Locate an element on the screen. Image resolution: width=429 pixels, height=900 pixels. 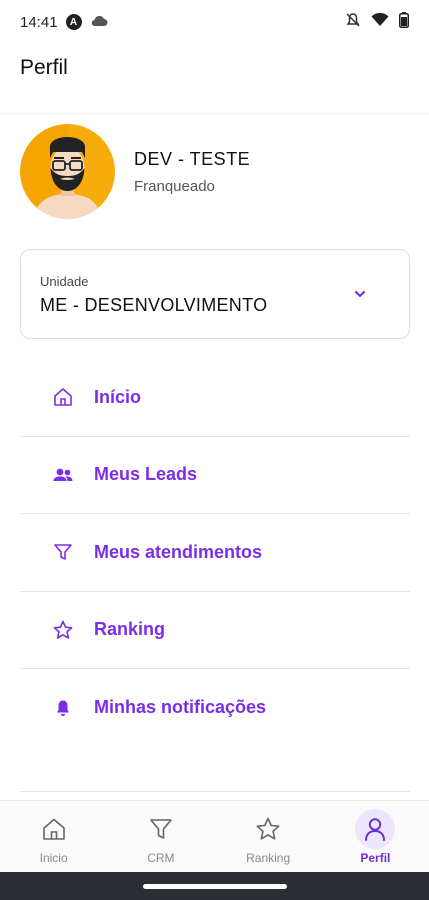
menu-item-label: Início is located at coordinates (118, 396).